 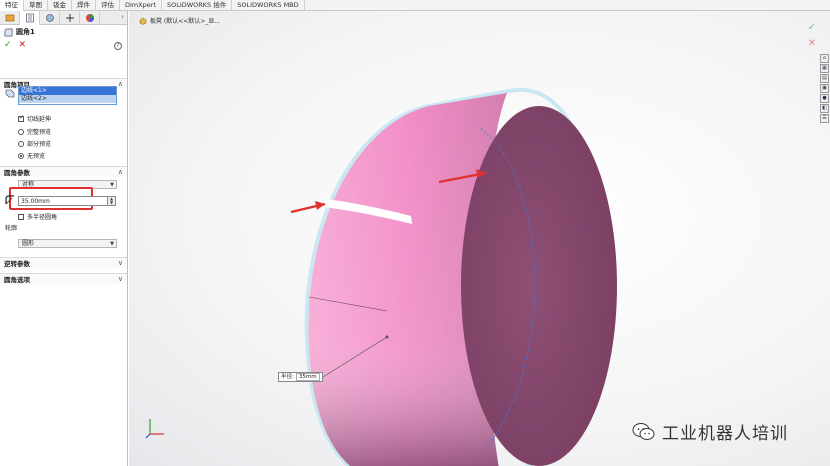 I want to click on edge-selection-list: 边线<1> 边线<2>, so click(x=67, y=95).